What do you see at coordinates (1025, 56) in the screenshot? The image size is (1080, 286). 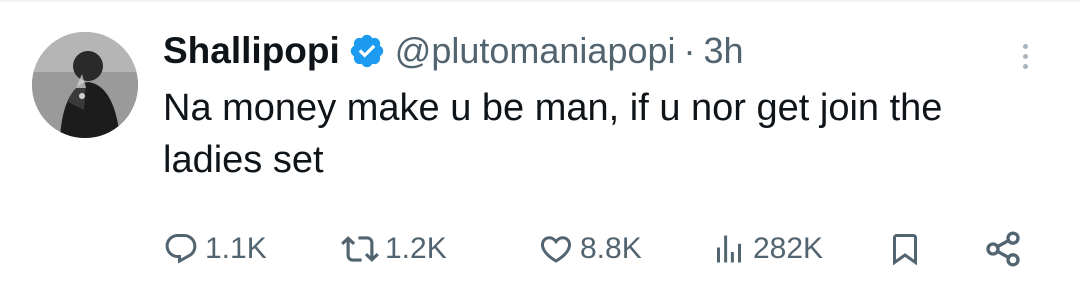 I see `more-options-icon` at bounding box center [1025, 56].